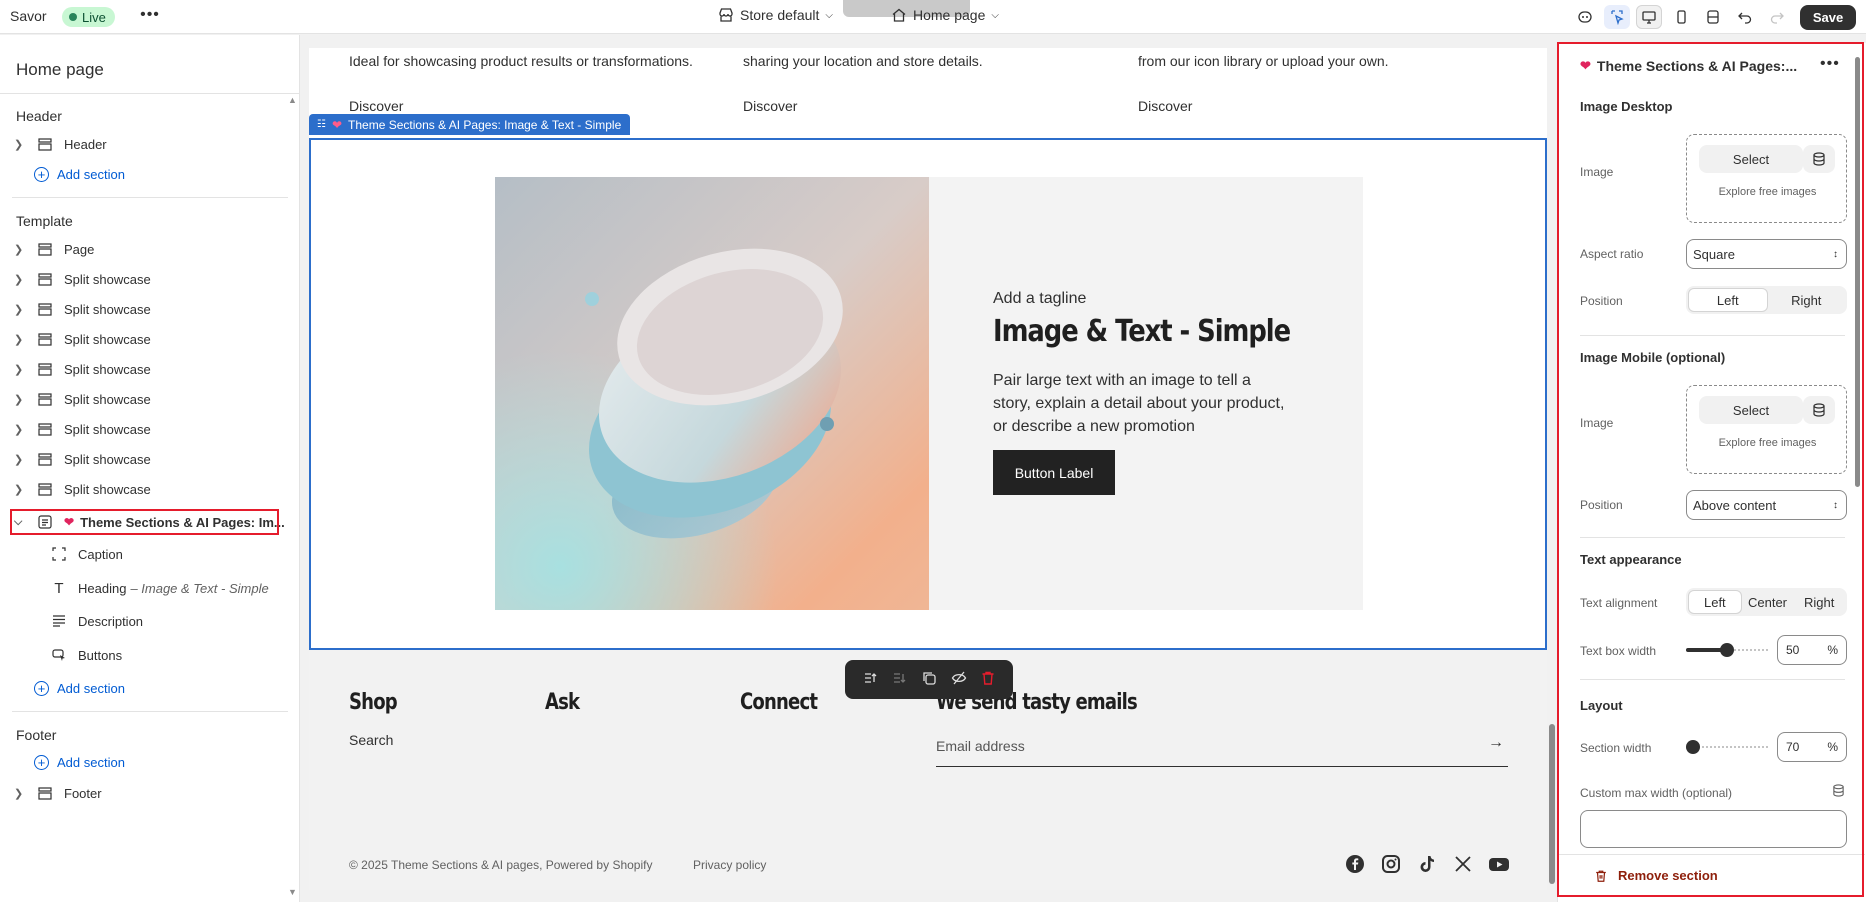  What do you see at coordinates (1039, 299) in the screenshot?
I see `hero-tagline: Add a tagline` at bounding box center [1039, 299].